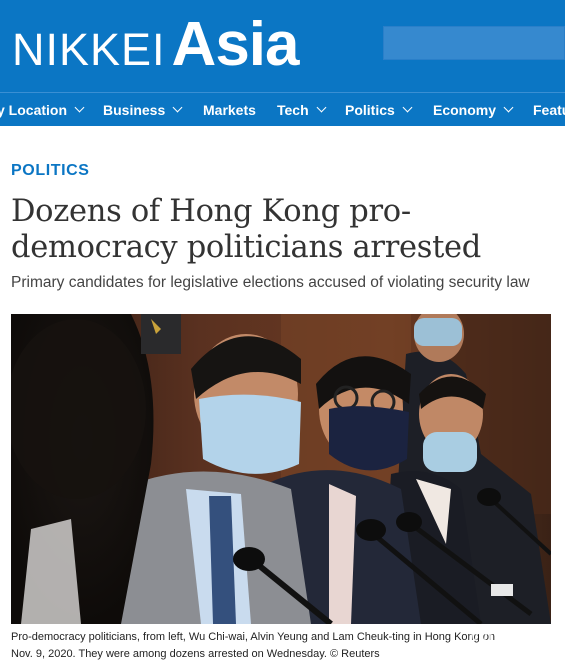 This screenshot has height=672, width=565. Describe the element at coordinates (235, 44) in the screenshot. I see `logo-asia-text: Asia` at that location.